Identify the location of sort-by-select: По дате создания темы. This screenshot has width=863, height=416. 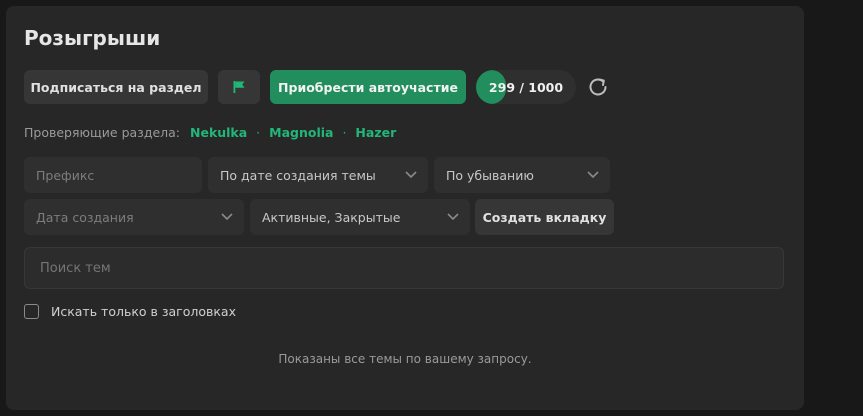
(318, 175).